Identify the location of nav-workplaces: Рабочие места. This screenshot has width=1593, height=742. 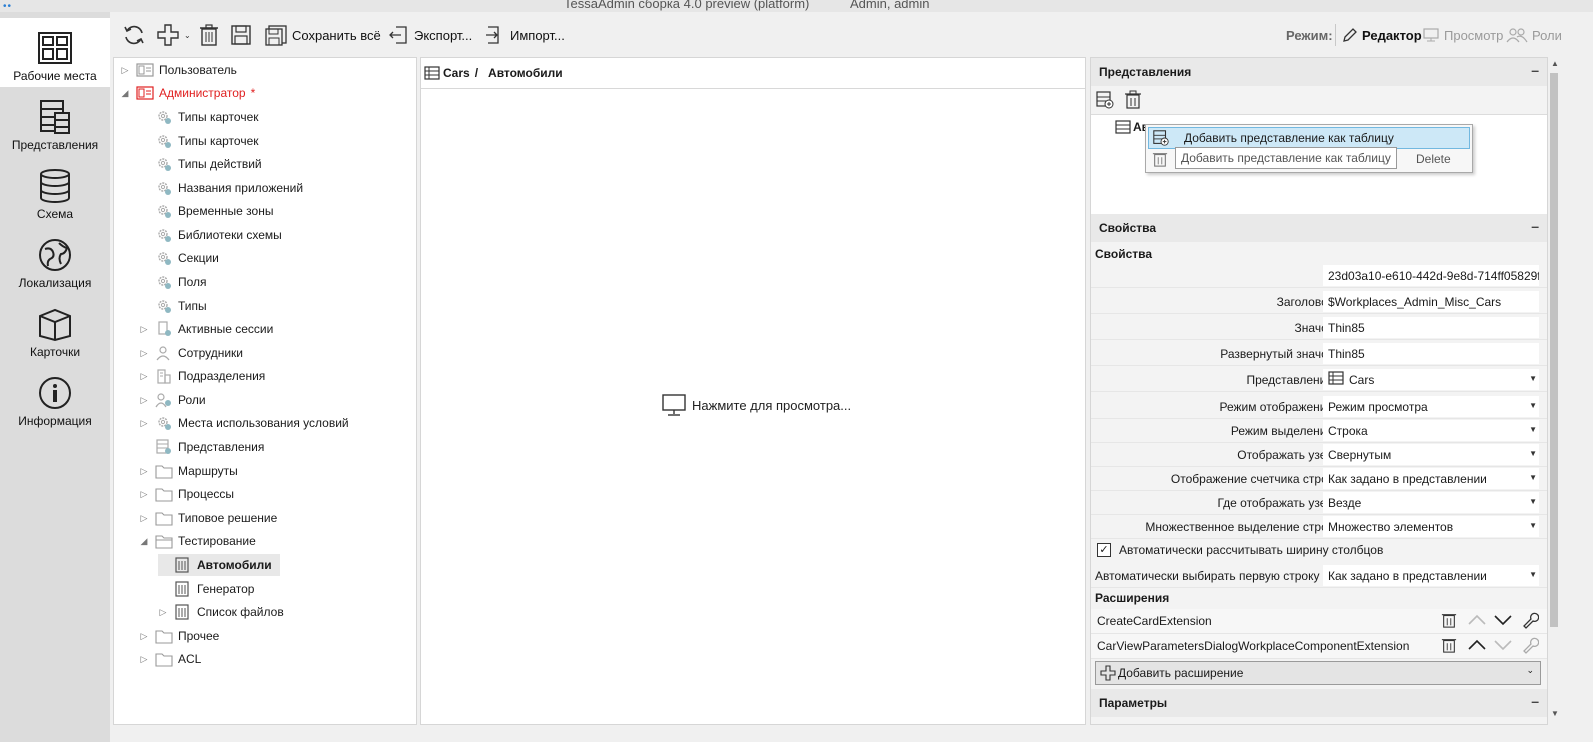
(55, 52).